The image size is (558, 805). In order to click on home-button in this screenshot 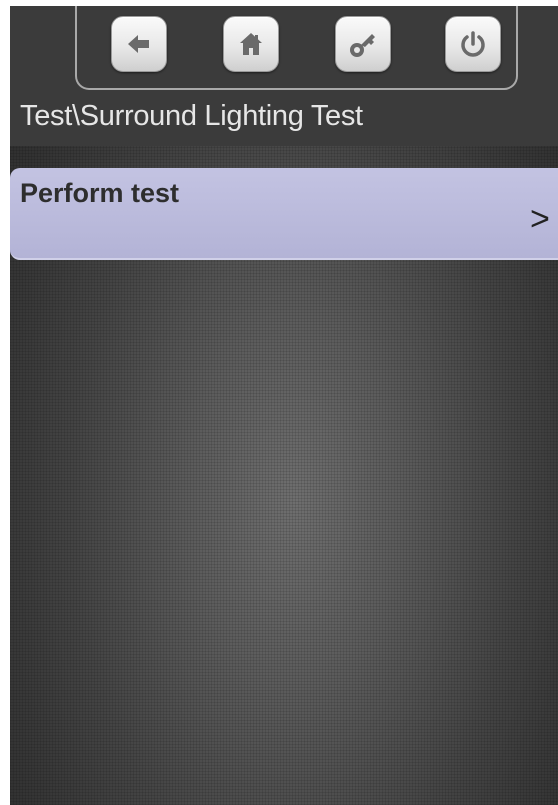, I will do `click(251, 44)`.